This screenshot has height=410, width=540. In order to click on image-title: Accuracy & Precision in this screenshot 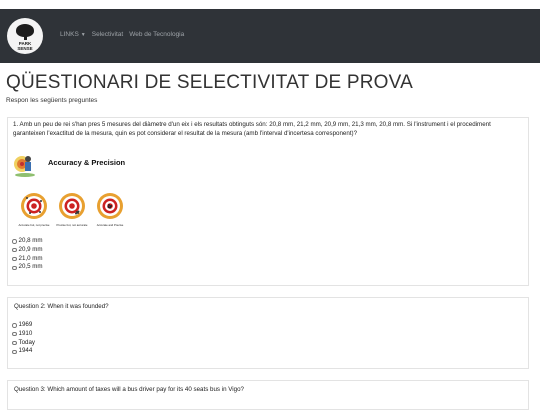, I will do `click(87, 162)`.